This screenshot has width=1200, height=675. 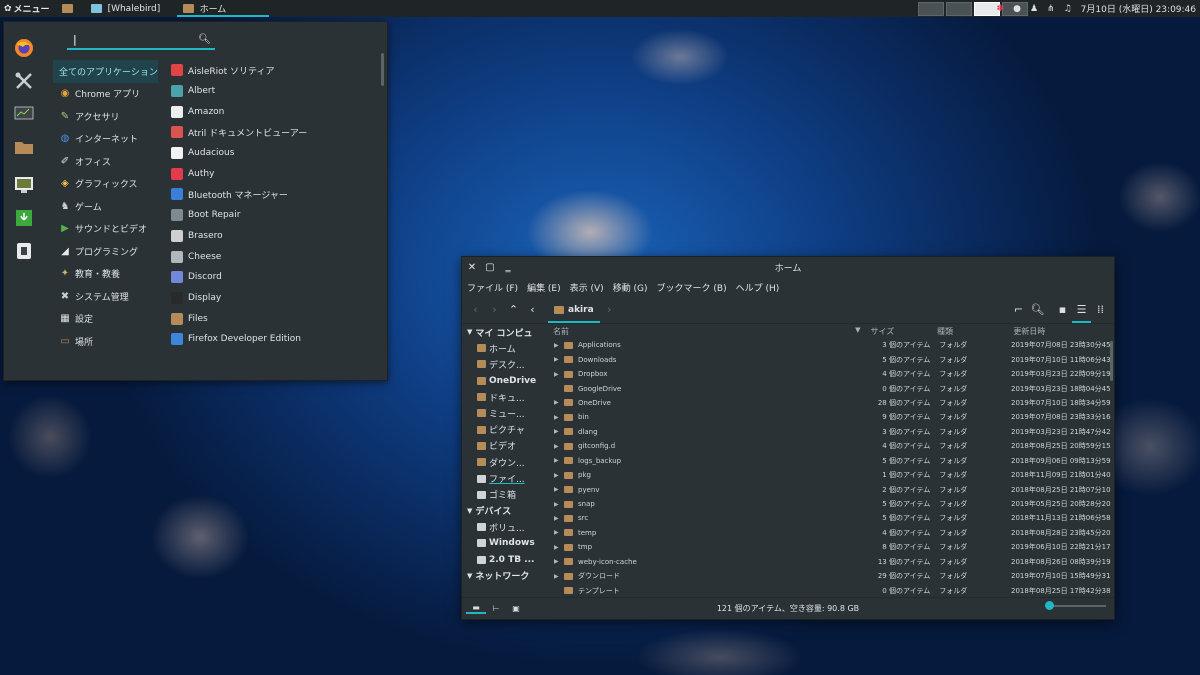 I want to click on list-scrollbar, so click(x=1111, y=361).